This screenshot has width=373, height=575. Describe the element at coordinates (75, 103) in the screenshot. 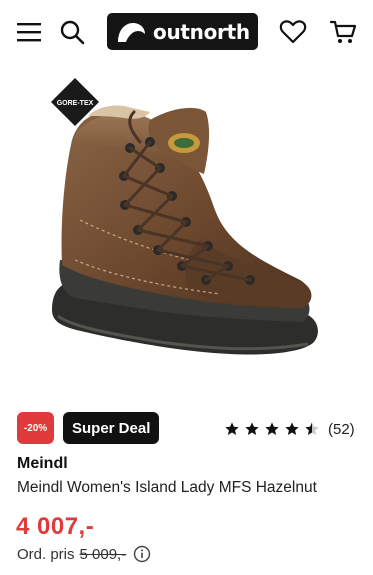

I see `svg-text: GORE-TEX` at that location.